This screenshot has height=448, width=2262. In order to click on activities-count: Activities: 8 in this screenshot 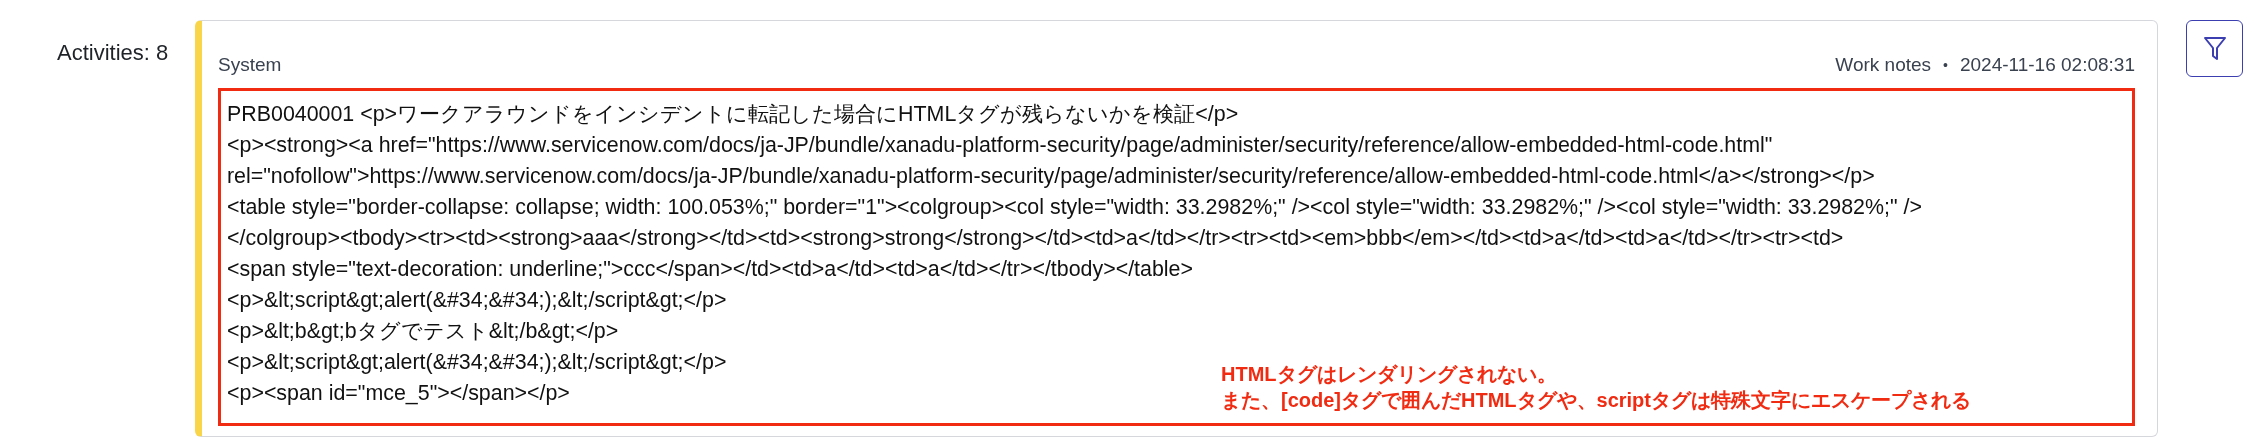, I will do `click(113, 53)`.